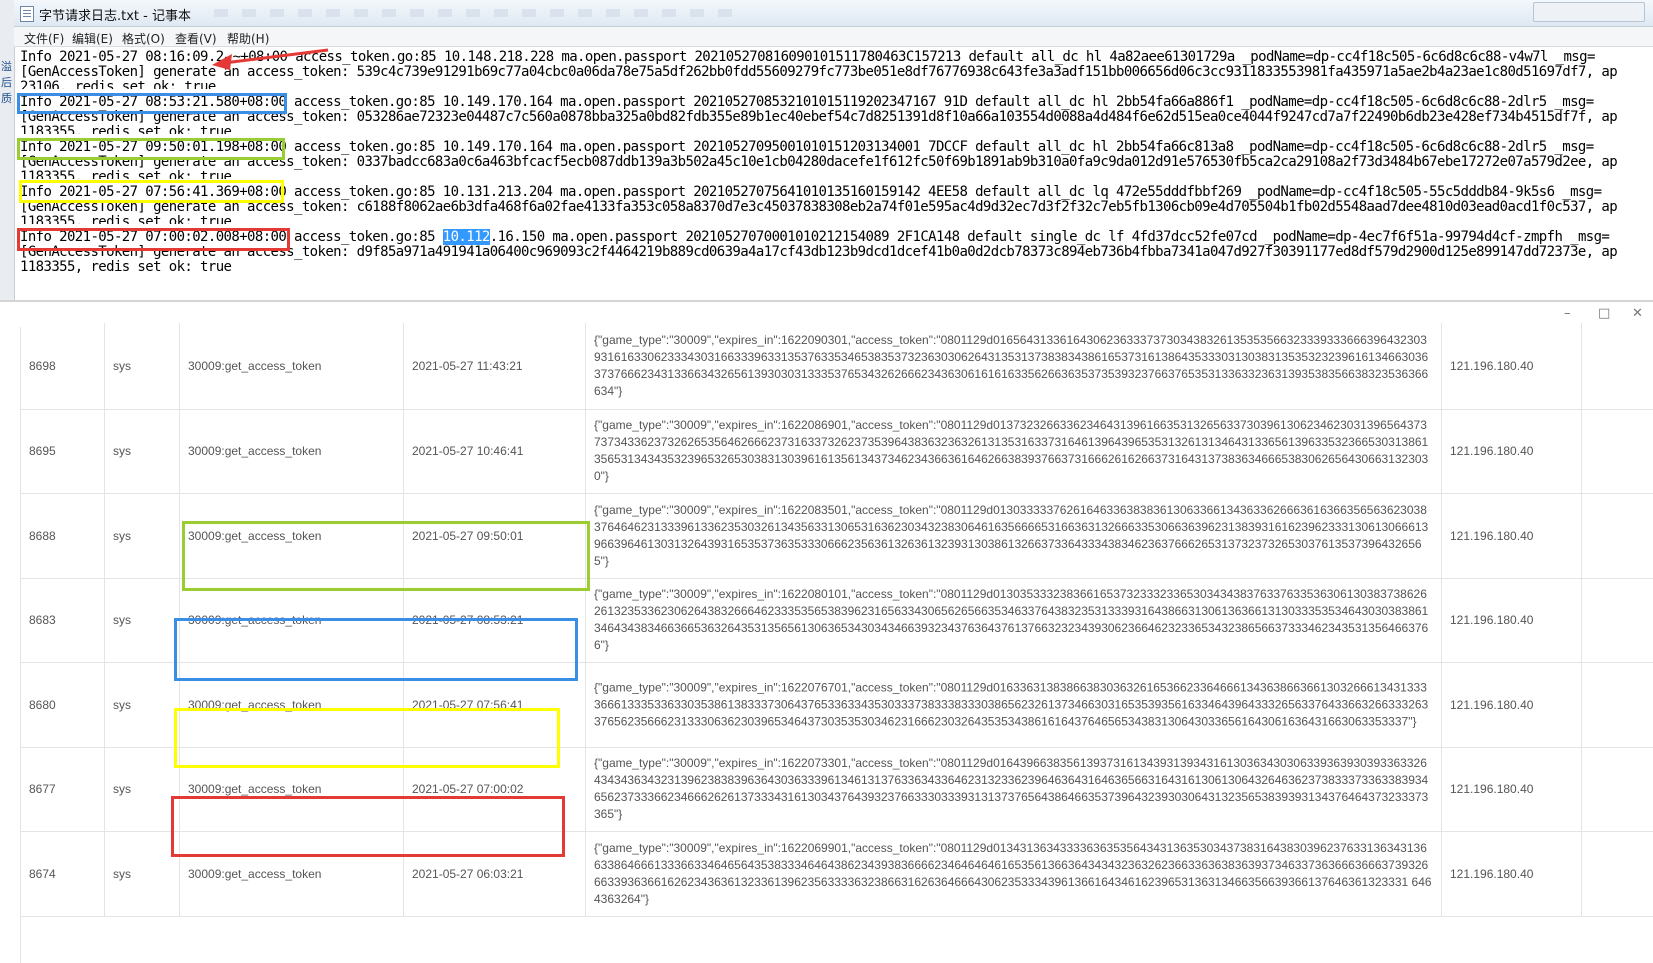 Image resolution: width=1653 pixels, height=963 pixels. What do you see at coordinates (468, 789) in the screenshot?
I see `row-time-cell-text: 2021-05-27 07:00:02` at bounding box center [468, 789].